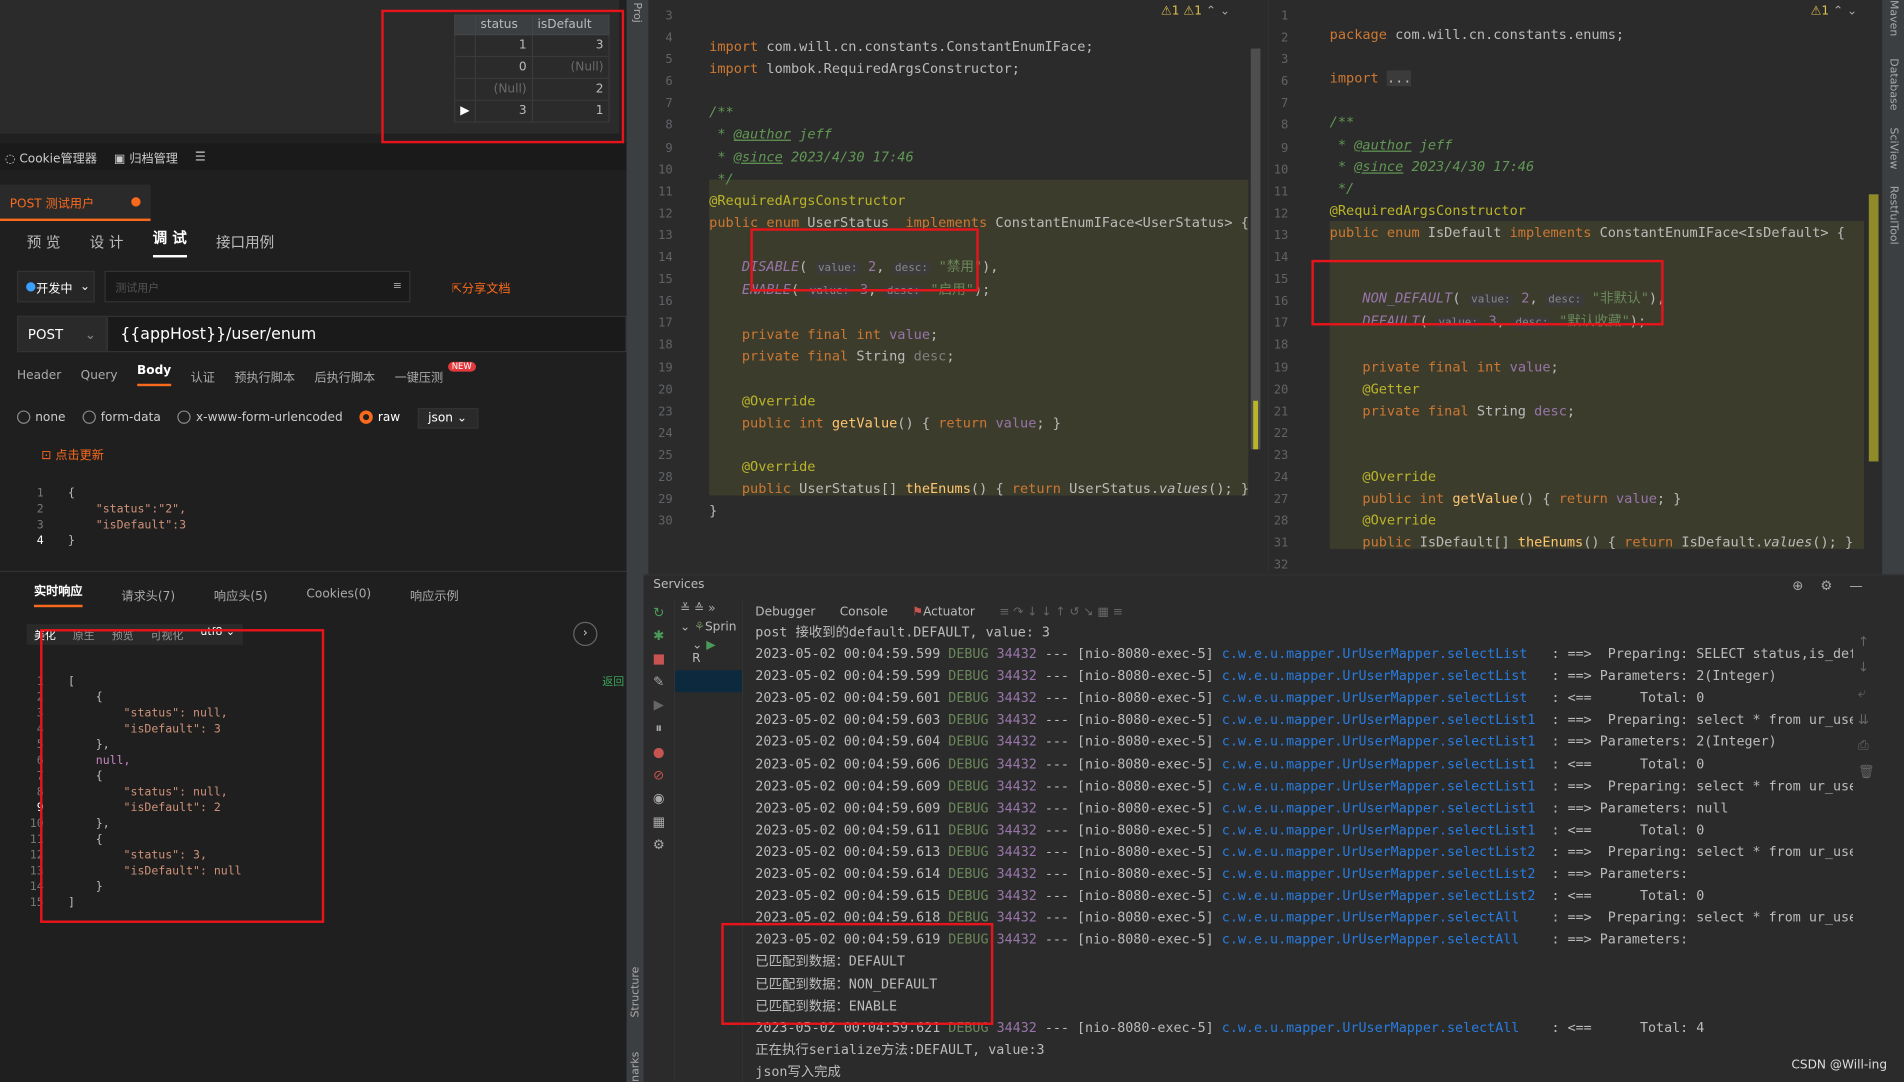  I want to click on tree-item-selected, so click(708, 681).